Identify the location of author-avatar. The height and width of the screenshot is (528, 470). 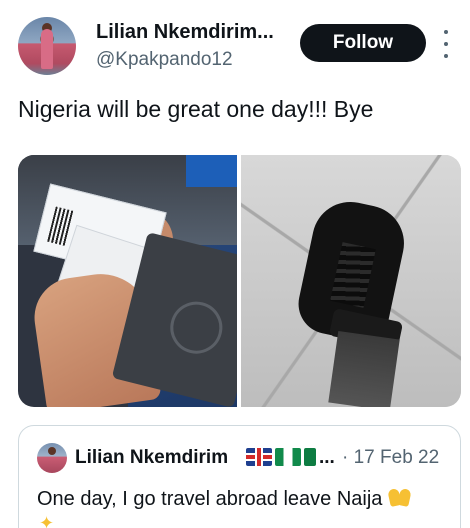
(47, 46).